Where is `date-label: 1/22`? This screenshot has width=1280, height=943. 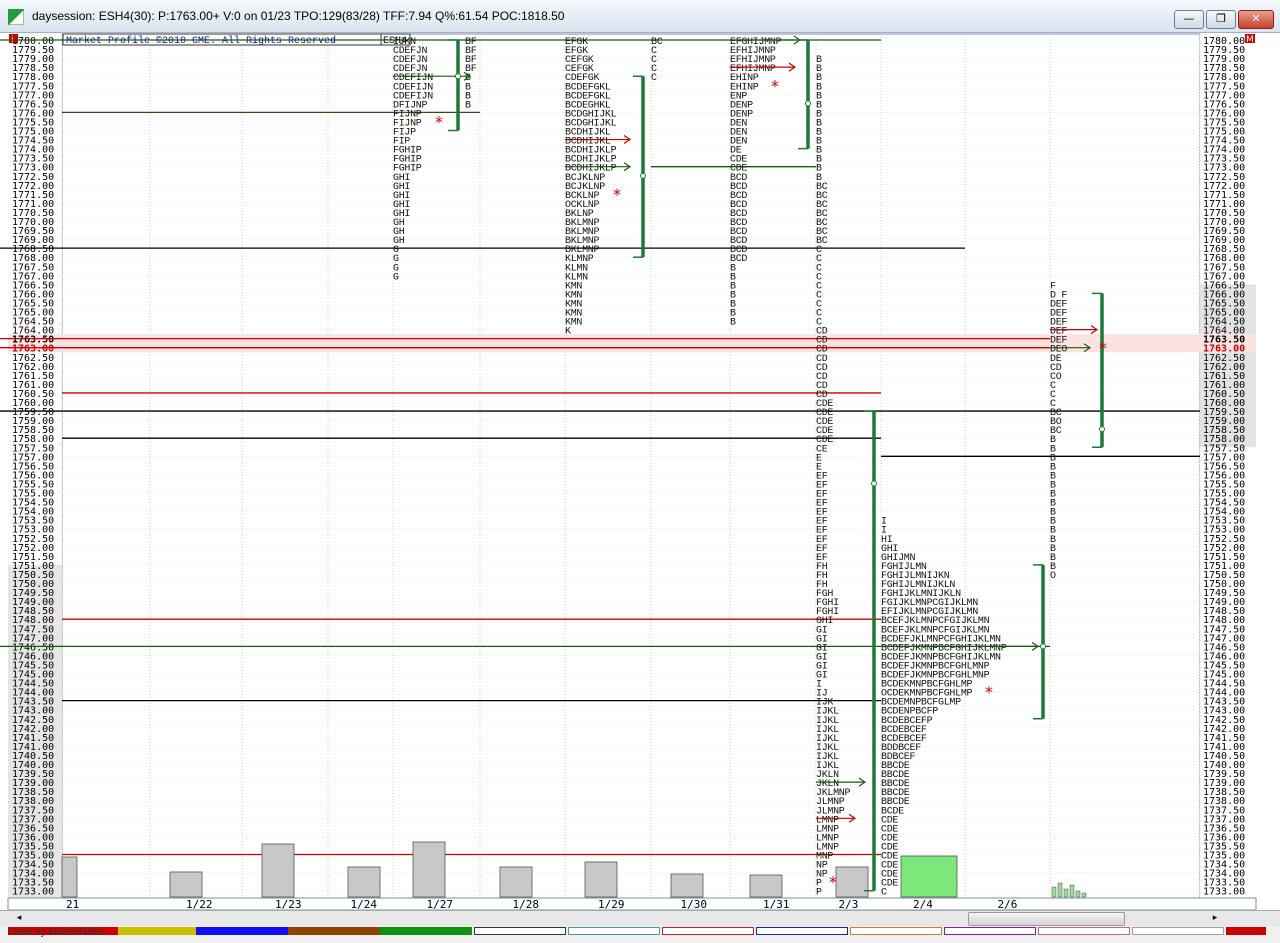
date-label: 1/22 is located at coordinates (199, 904).